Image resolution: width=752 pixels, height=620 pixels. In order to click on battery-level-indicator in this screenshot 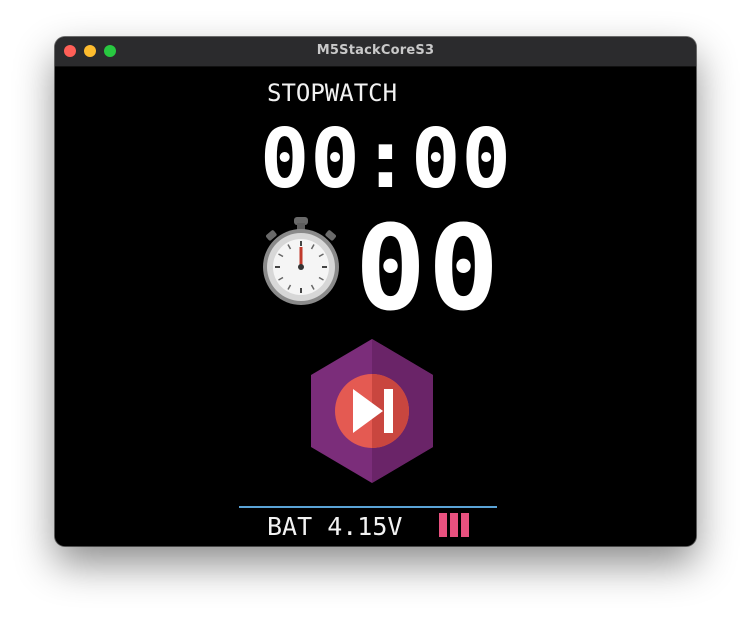, I will do `click(454, 525)`.